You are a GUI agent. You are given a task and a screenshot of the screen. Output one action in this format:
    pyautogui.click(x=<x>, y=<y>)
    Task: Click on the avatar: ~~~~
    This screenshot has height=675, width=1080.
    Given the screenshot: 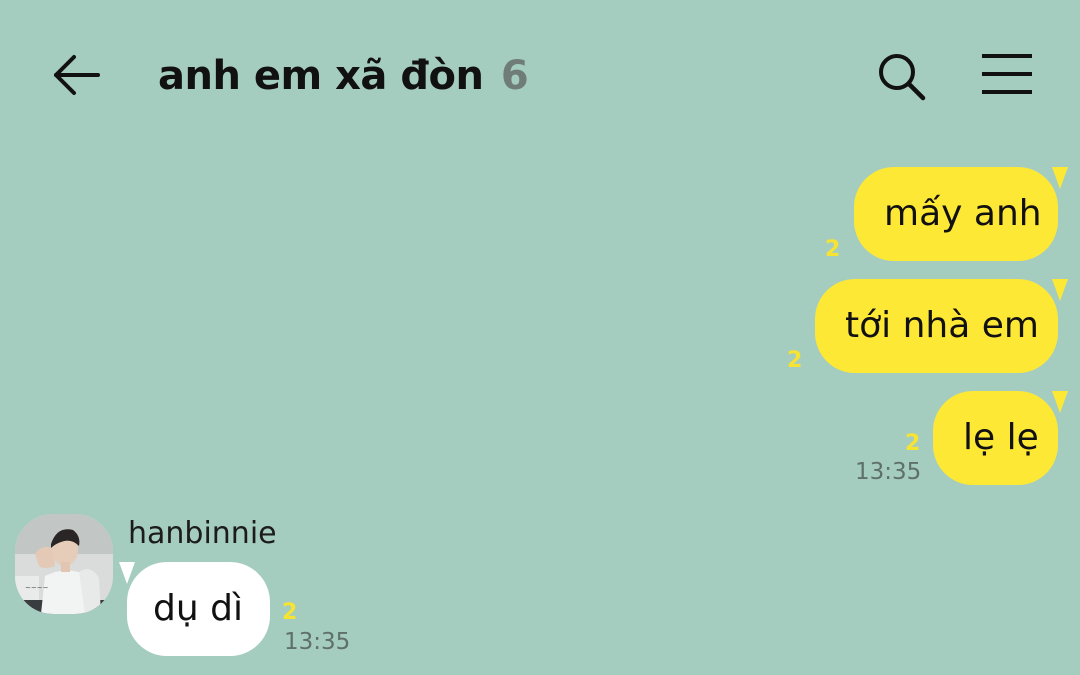 What is the action you would take?
    pyautogui.click(x=64, y=564)
    